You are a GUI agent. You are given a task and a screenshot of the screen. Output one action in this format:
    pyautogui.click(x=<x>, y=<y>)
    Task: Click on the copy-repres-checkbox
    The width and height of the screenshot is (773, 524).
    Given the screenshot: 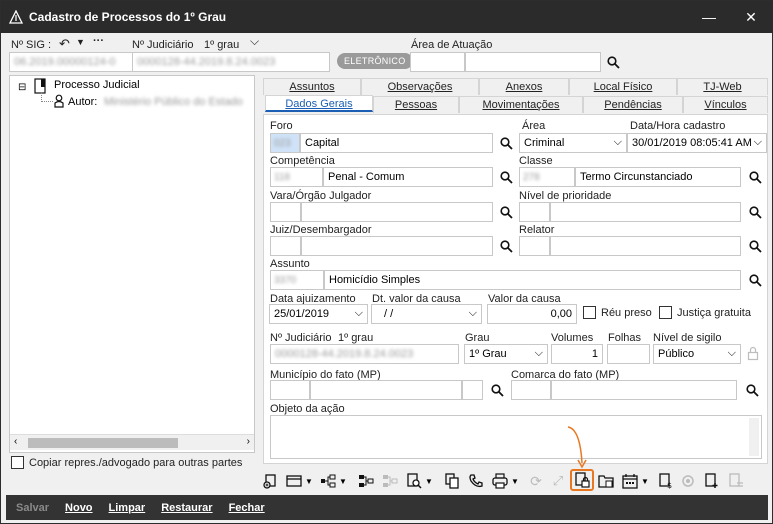 What is the action you would take?
    pyautogui.click(x=17, y=462)
    